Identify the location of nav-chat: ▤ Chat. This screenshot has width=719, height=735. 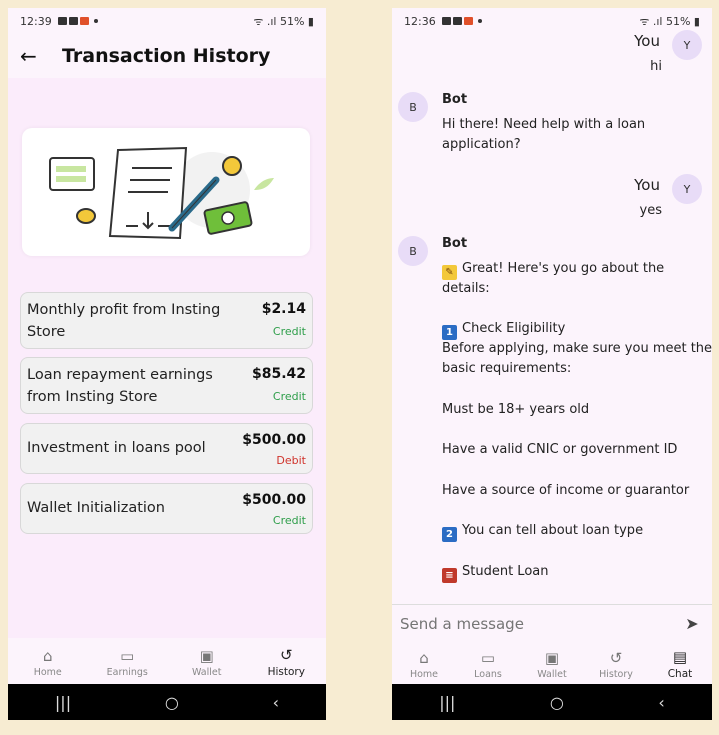
(680, 664).